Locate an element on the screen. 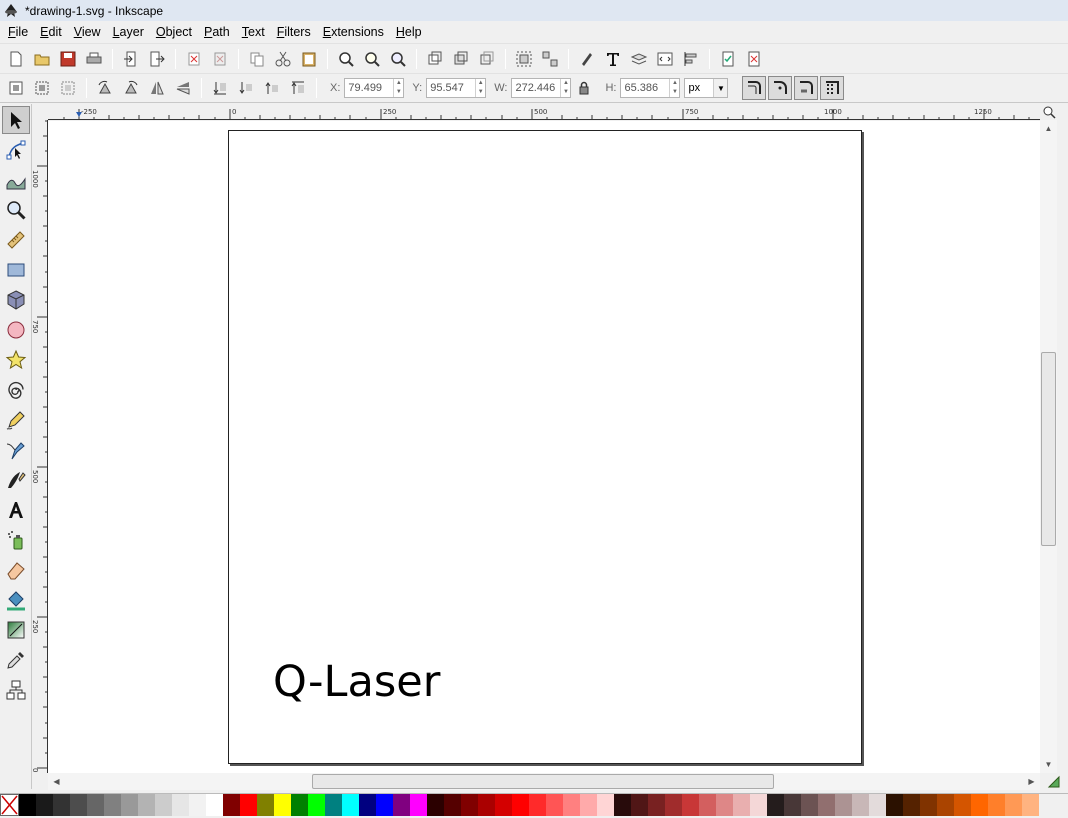  zoom-page-button is located at coordinates (398, 59).